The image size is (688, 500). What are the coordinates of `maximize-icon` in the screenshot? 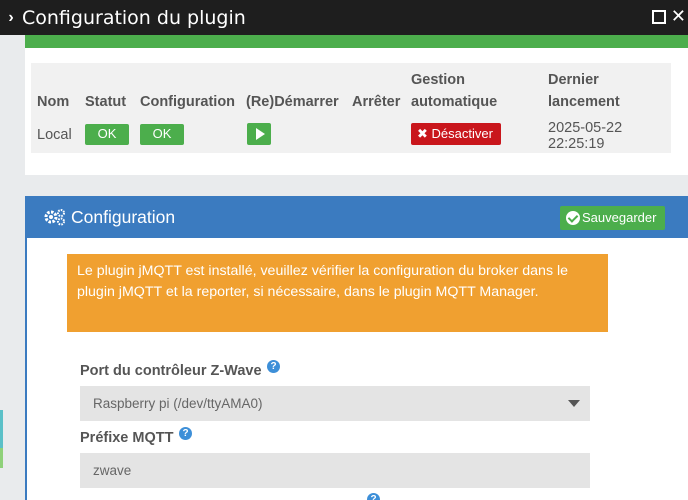 It's located at (659, 17).